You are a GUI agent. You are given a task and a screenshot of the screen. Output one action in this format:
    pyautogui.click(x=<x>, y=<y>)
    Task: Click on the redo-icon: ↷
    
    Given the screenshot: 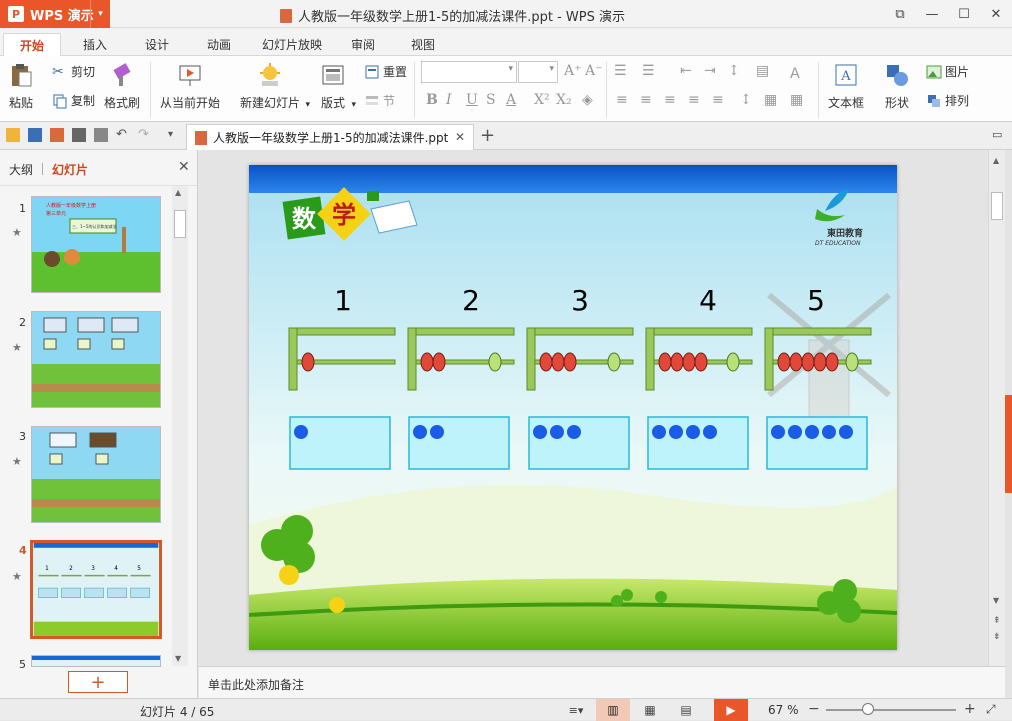 What is the action you would take?
    pyautogui.click(x=145, y=135)
    